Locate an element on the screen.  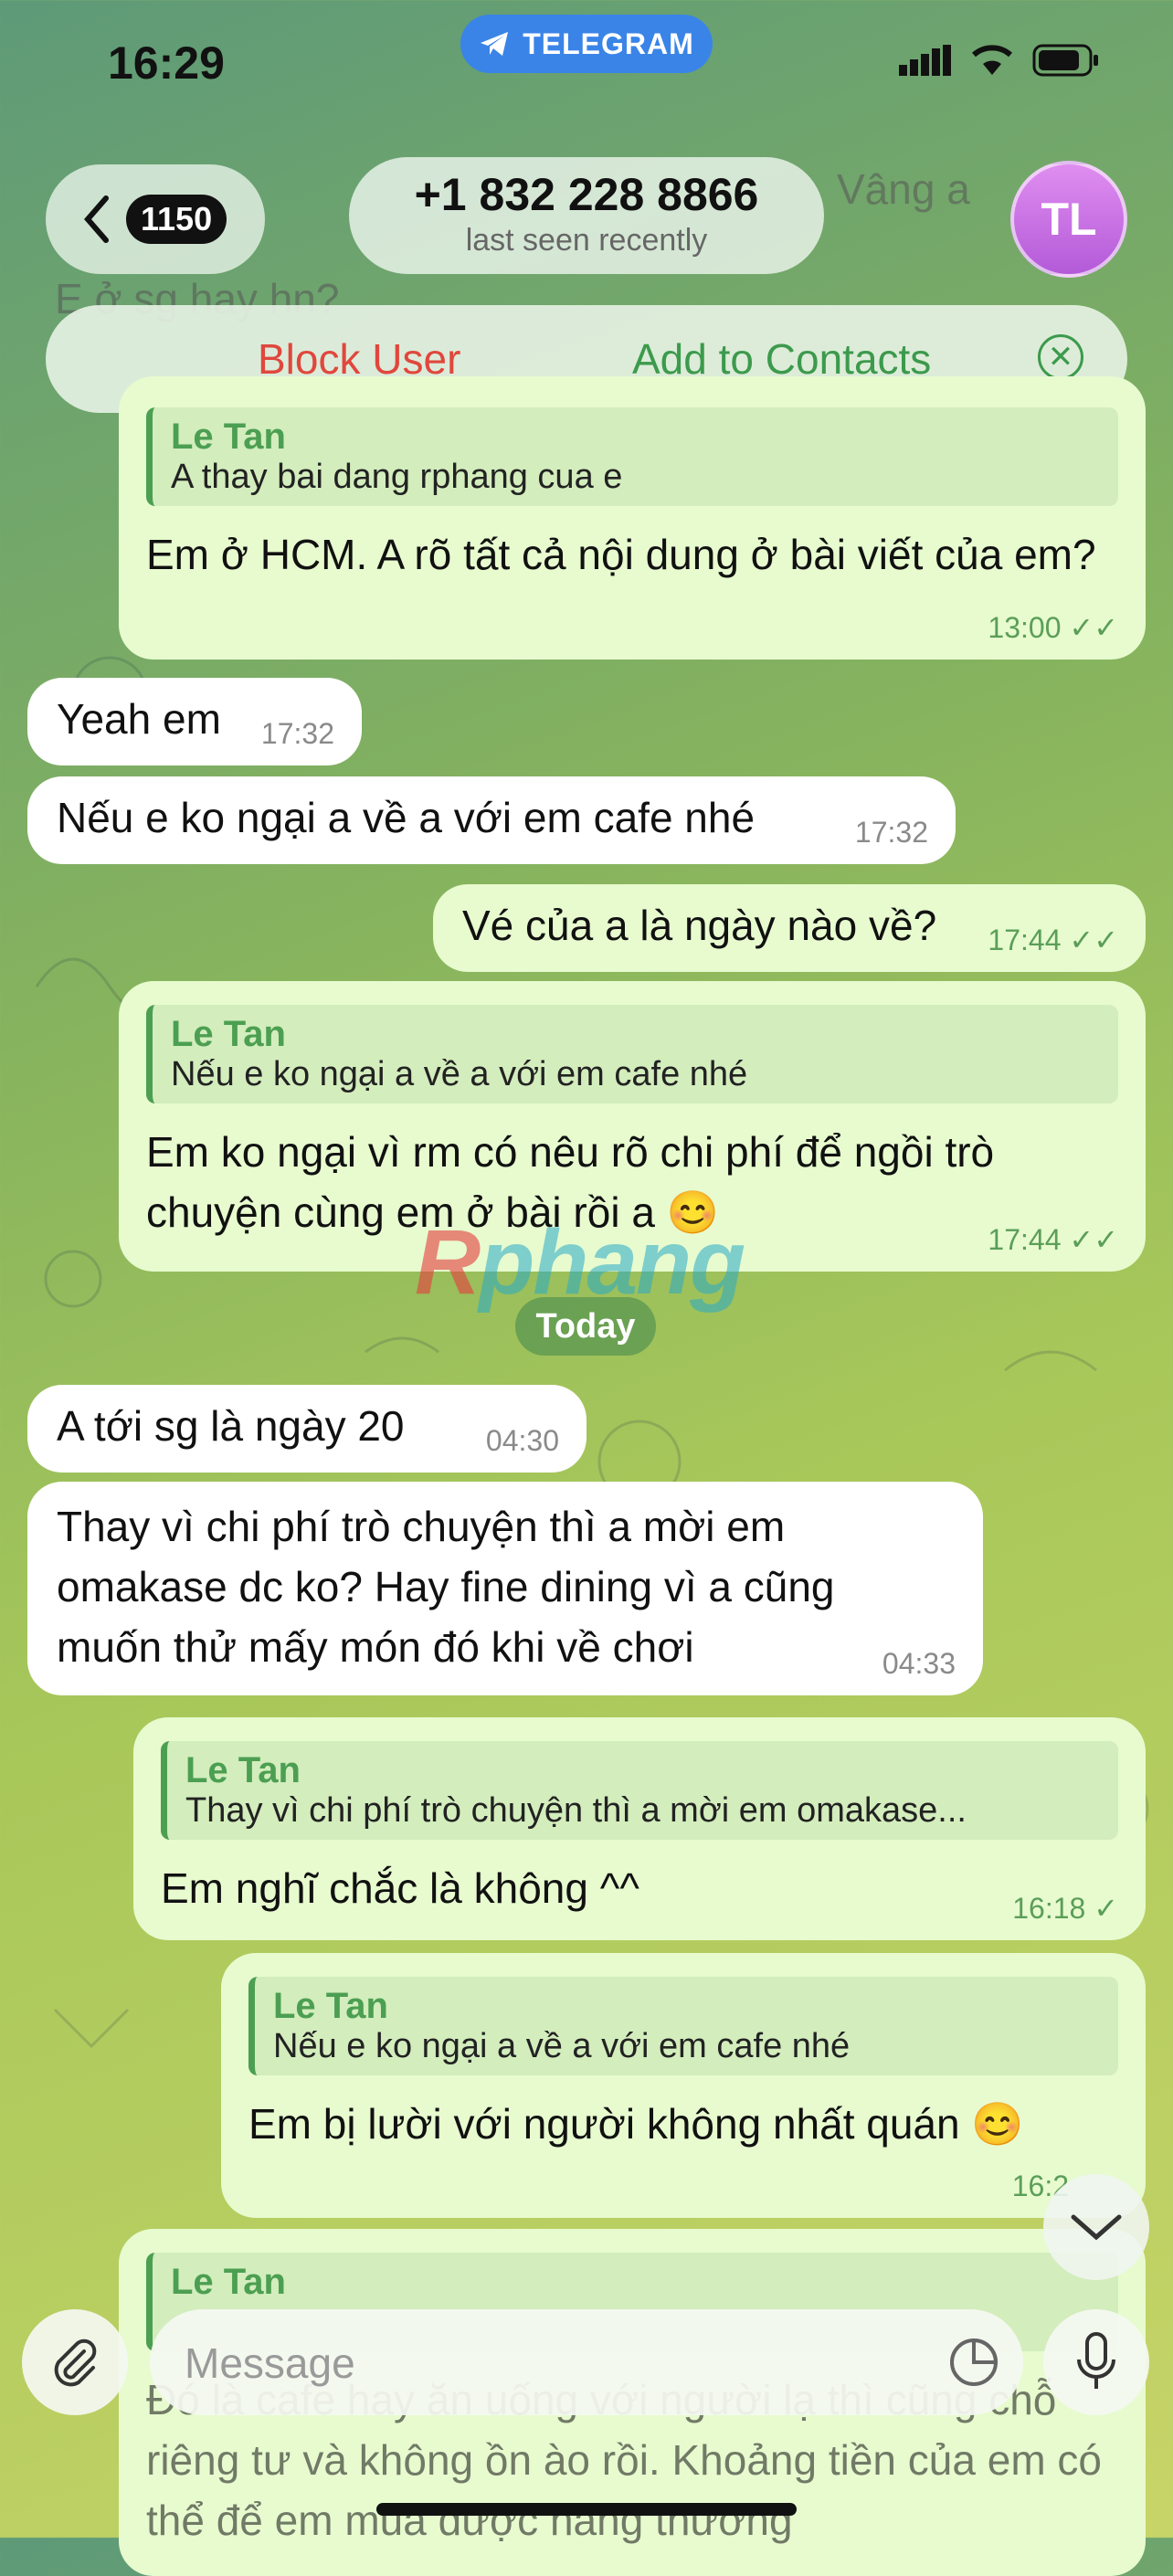
message-bubble-in: Yeah em 17:32 is located at coordinates (194, 721).